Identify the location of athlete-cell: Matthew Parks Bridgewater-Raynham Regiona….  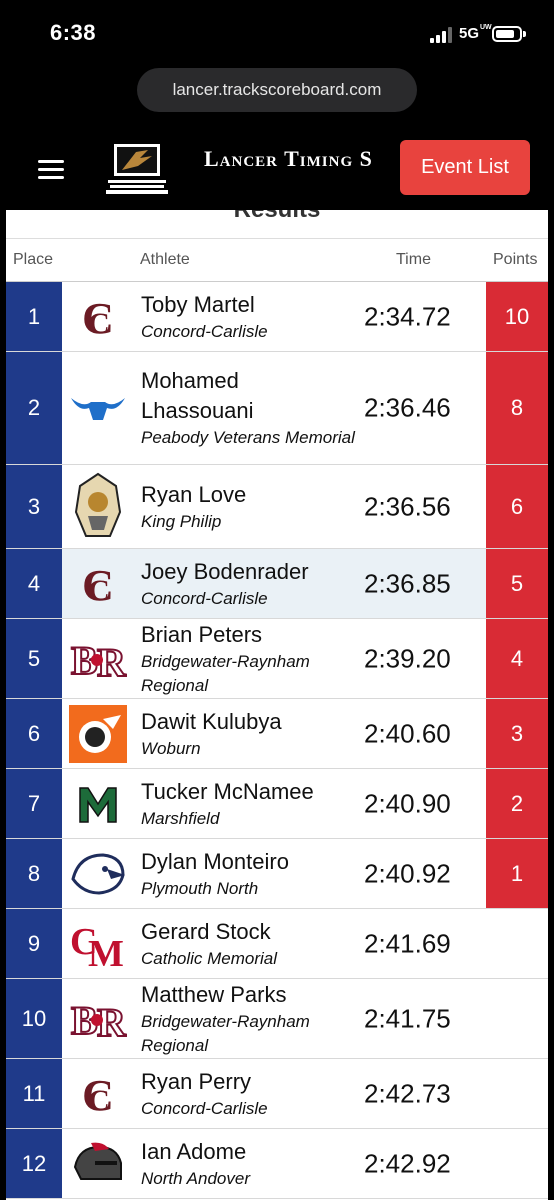
(248, 1019).